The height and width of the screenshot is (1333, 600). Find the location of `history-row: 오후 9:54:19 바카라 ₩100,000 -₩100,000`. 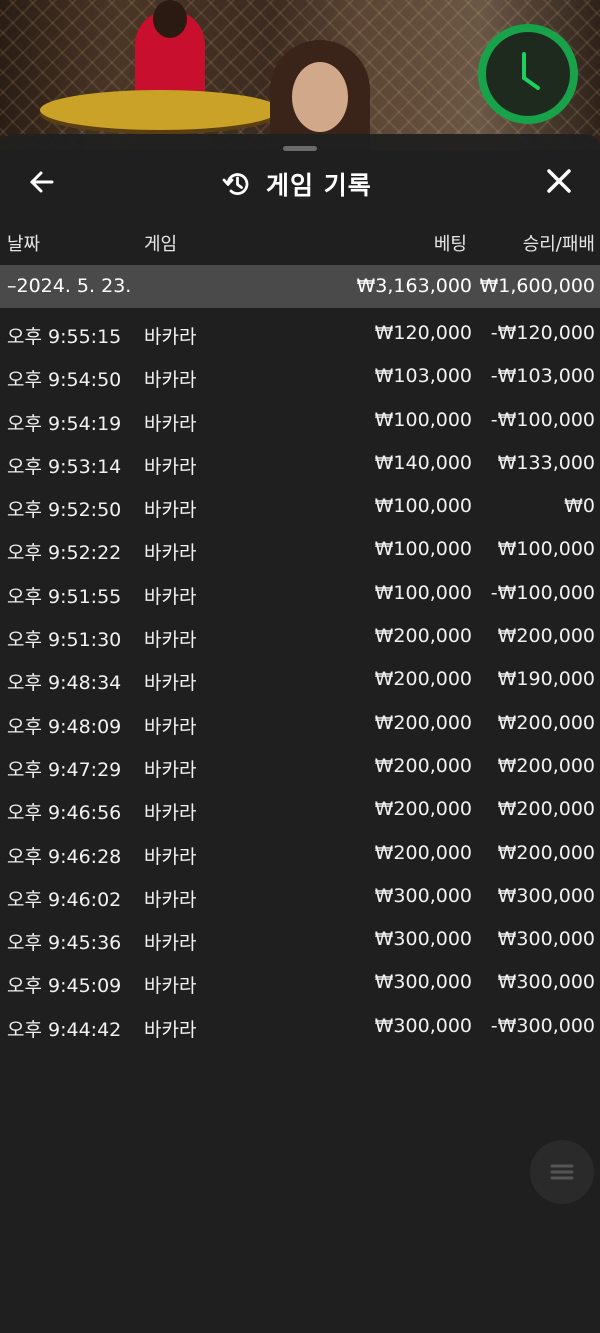

history-row: 오후 9:54:19 바카라 ₩100,000 -₩100,000 is located at coordinates (300, 420).